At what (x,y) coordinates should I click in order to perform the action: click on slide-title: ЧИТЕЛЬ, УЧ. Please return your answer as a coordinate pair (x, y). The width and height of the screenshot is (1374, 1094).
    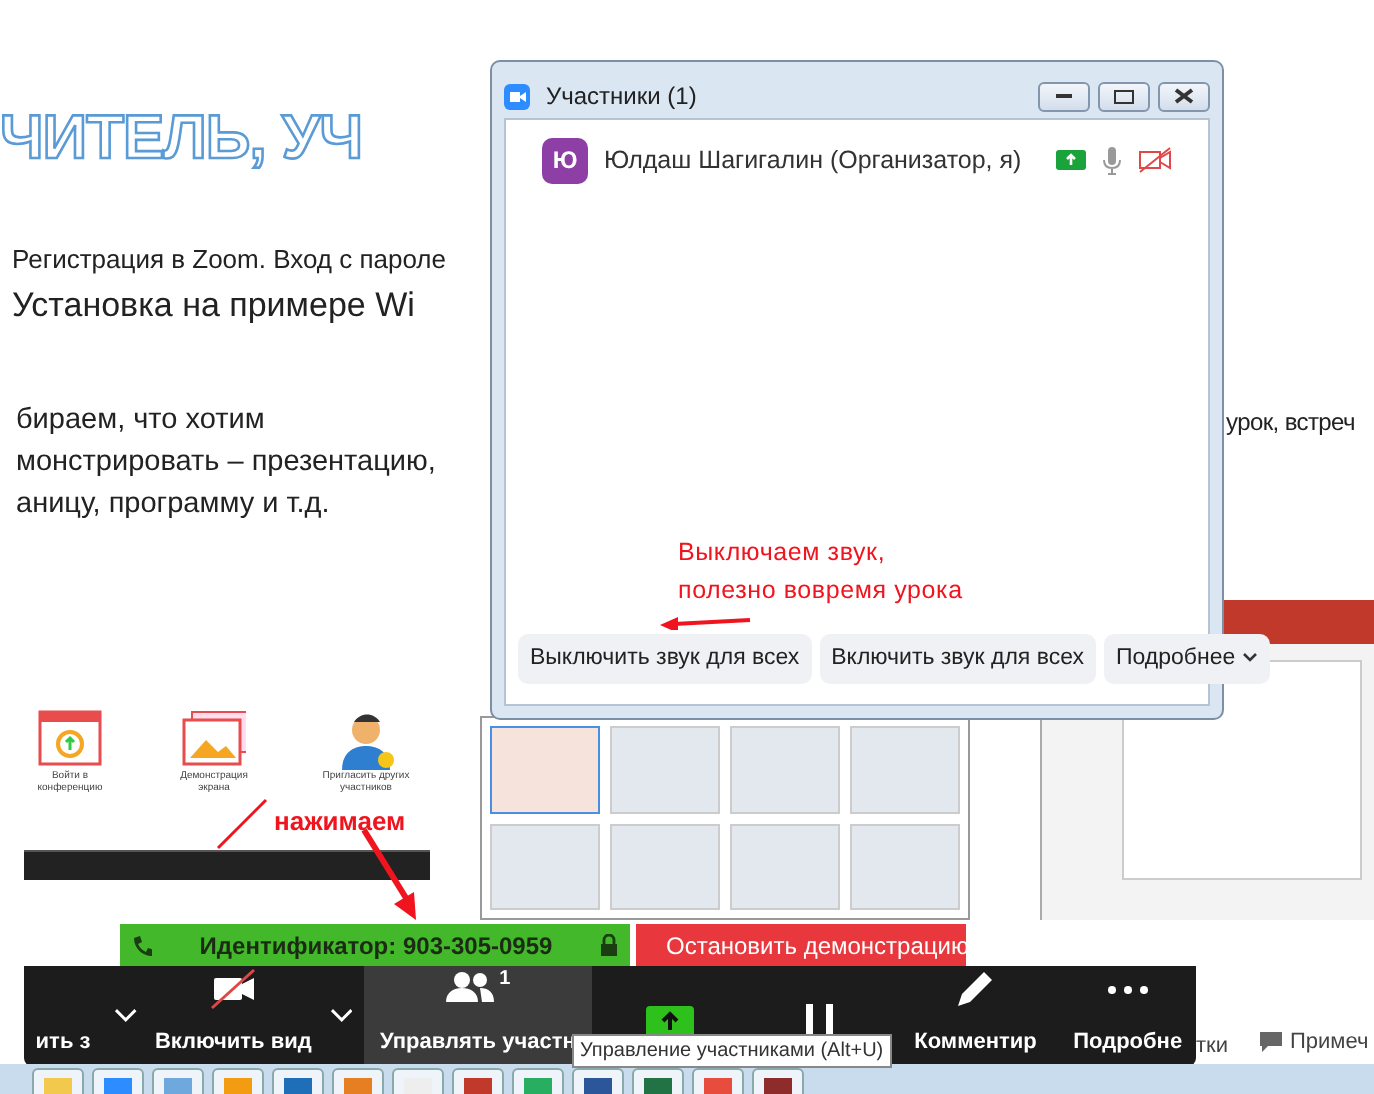
    Looking at the image, I should click on (181, 138).